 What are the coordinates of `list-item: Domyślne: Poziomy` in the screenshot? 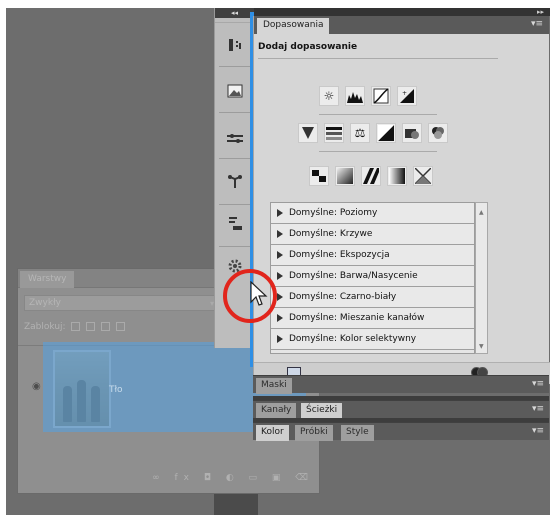 It's located at (372, 213).